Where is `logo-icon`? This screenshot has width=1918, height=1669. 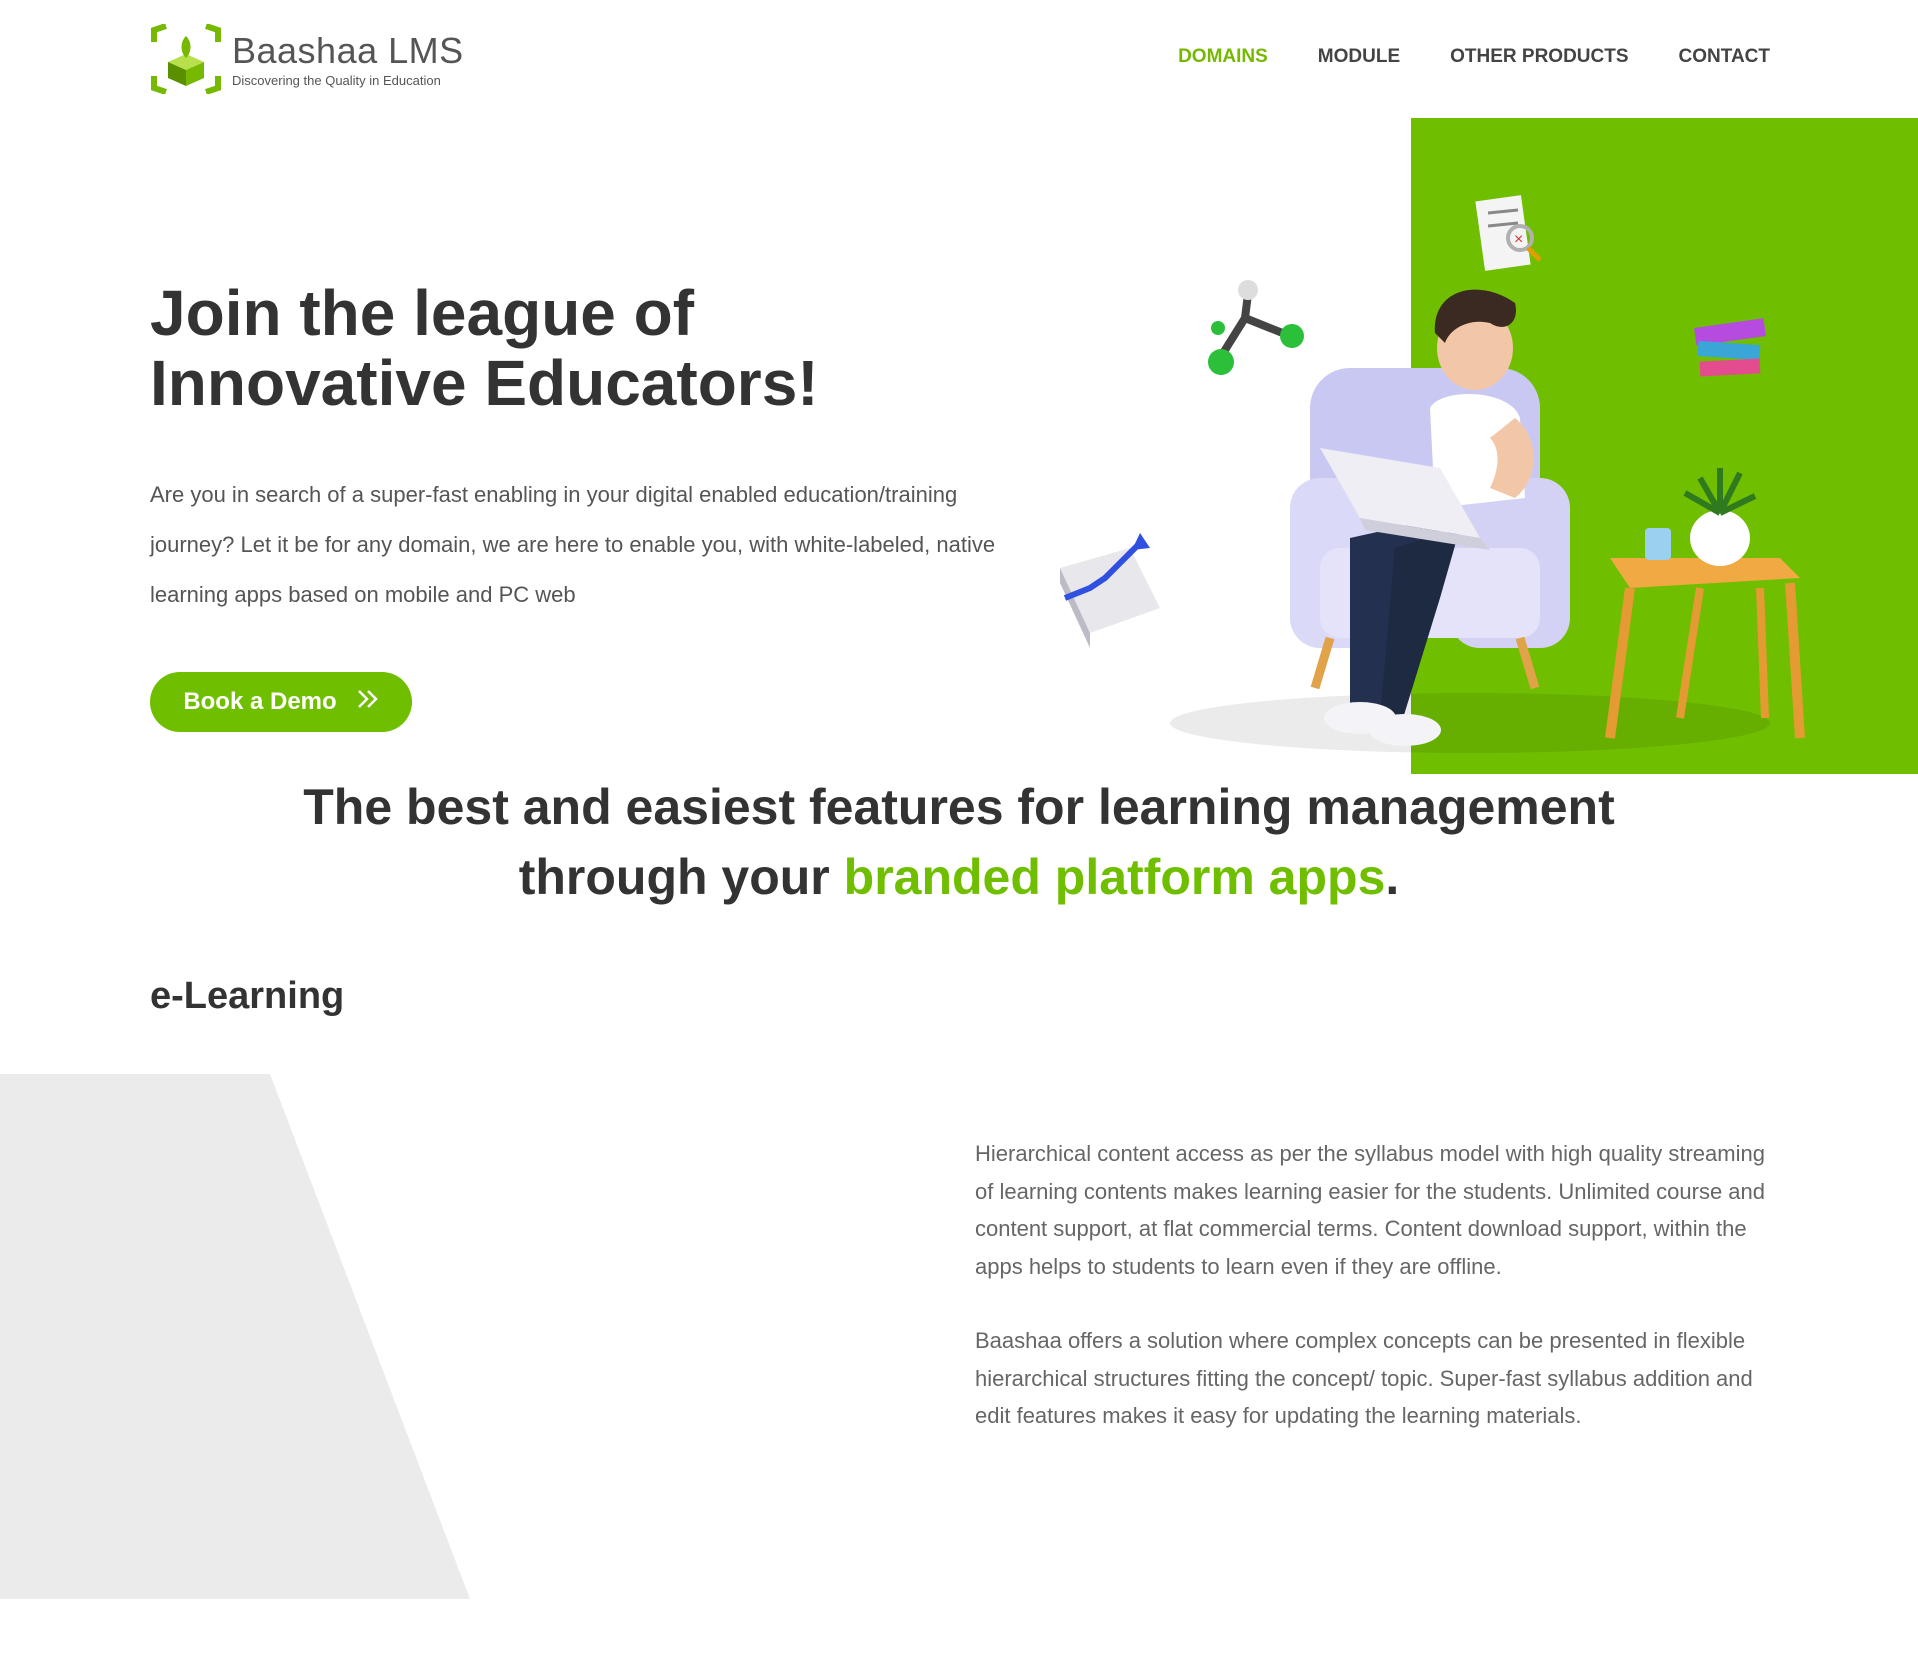 logo-icon is located at coordinates (186, 59).